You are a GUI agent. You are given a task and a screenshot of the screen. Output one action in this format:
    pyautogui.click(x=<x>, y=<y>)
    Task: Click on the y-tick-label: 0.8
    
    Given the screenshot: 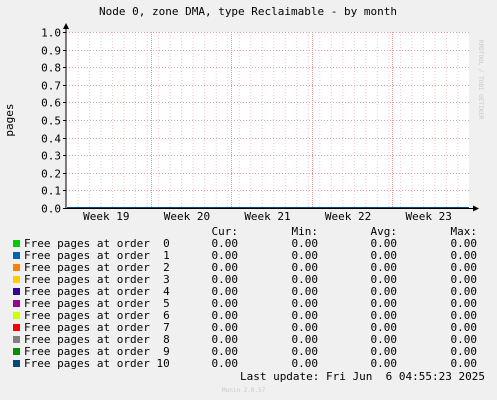 What is the action you would take?
    pyautogui.click(x=51, y=68)
    